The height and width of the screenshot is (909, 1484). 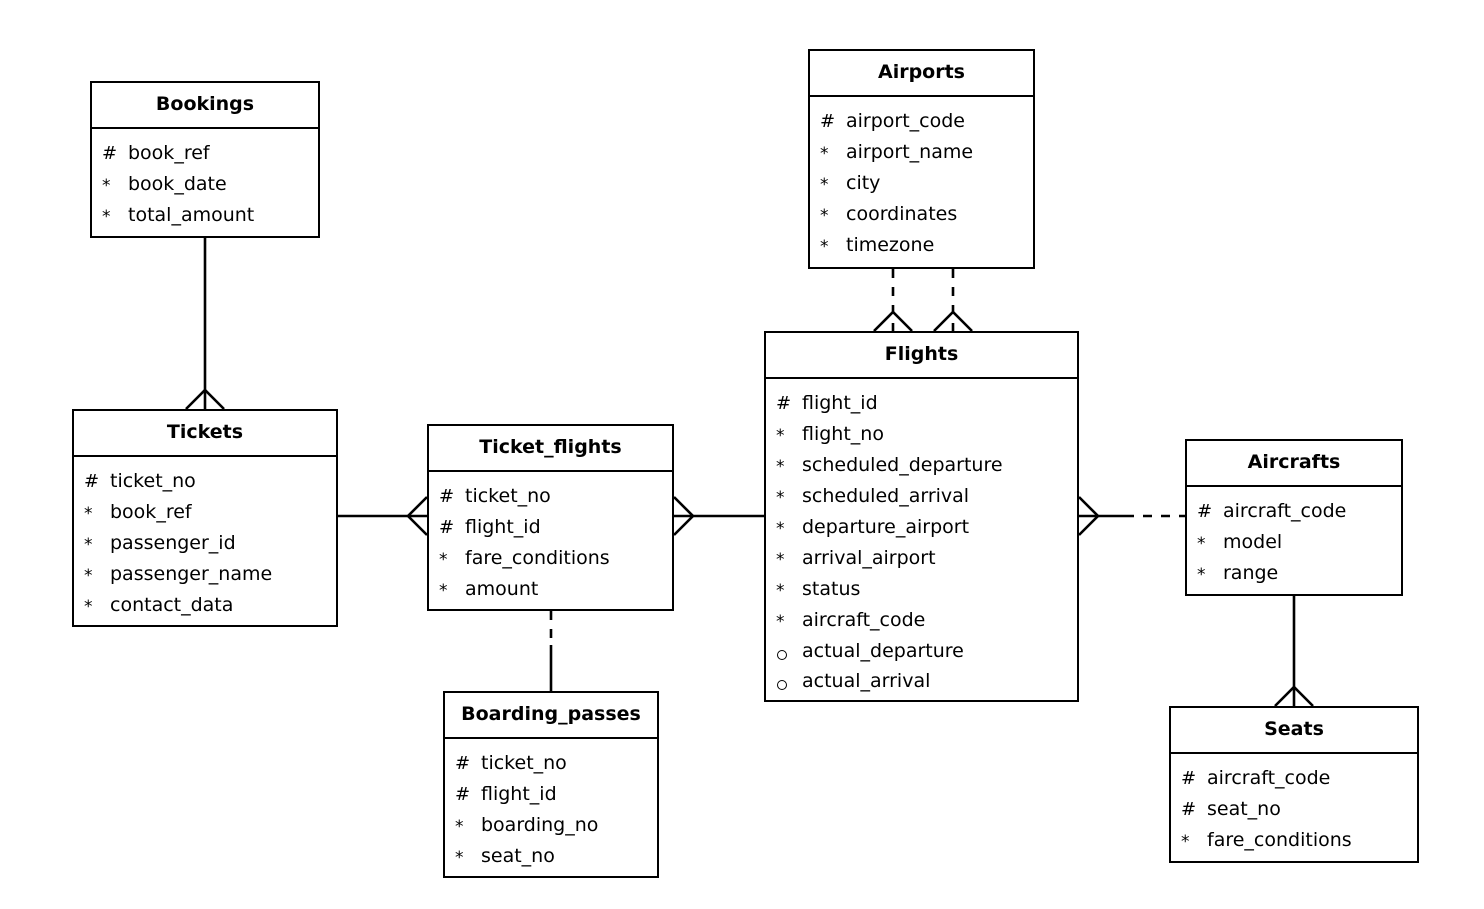 What do you see at coordinates (551, 716) in the screenshot?
I see `entity-title-boarding_passes: Boarding_passes` at bounding box center [551, 716].